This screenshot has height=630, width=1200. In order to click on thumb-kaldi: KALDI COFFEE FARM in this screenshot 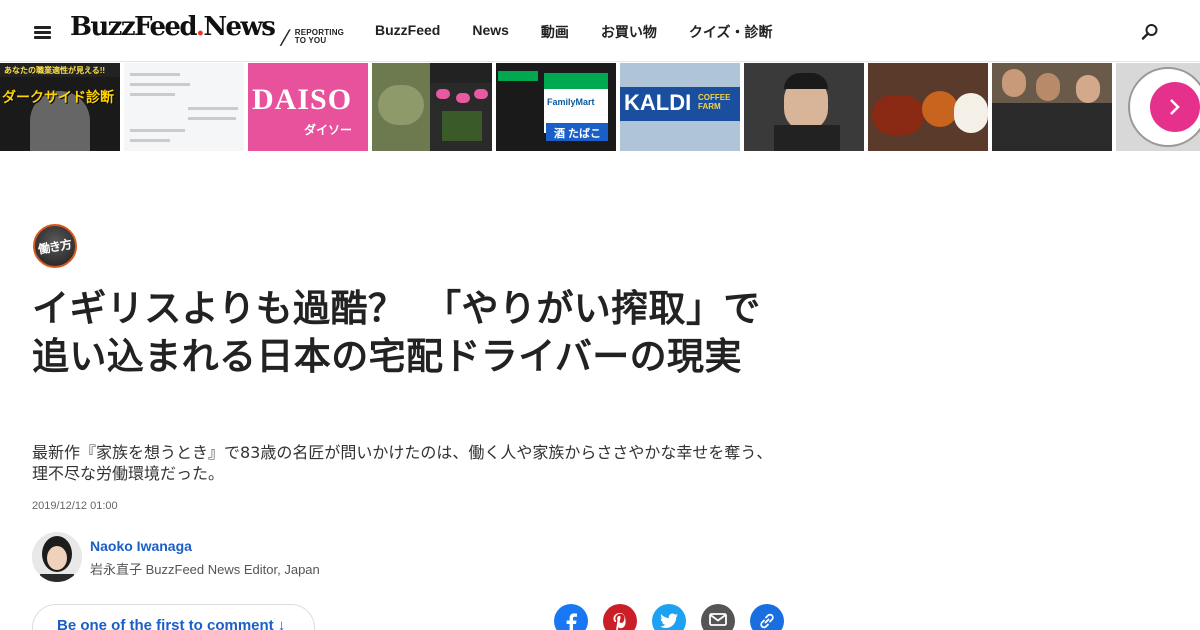, I will do `click(680, 107)`.